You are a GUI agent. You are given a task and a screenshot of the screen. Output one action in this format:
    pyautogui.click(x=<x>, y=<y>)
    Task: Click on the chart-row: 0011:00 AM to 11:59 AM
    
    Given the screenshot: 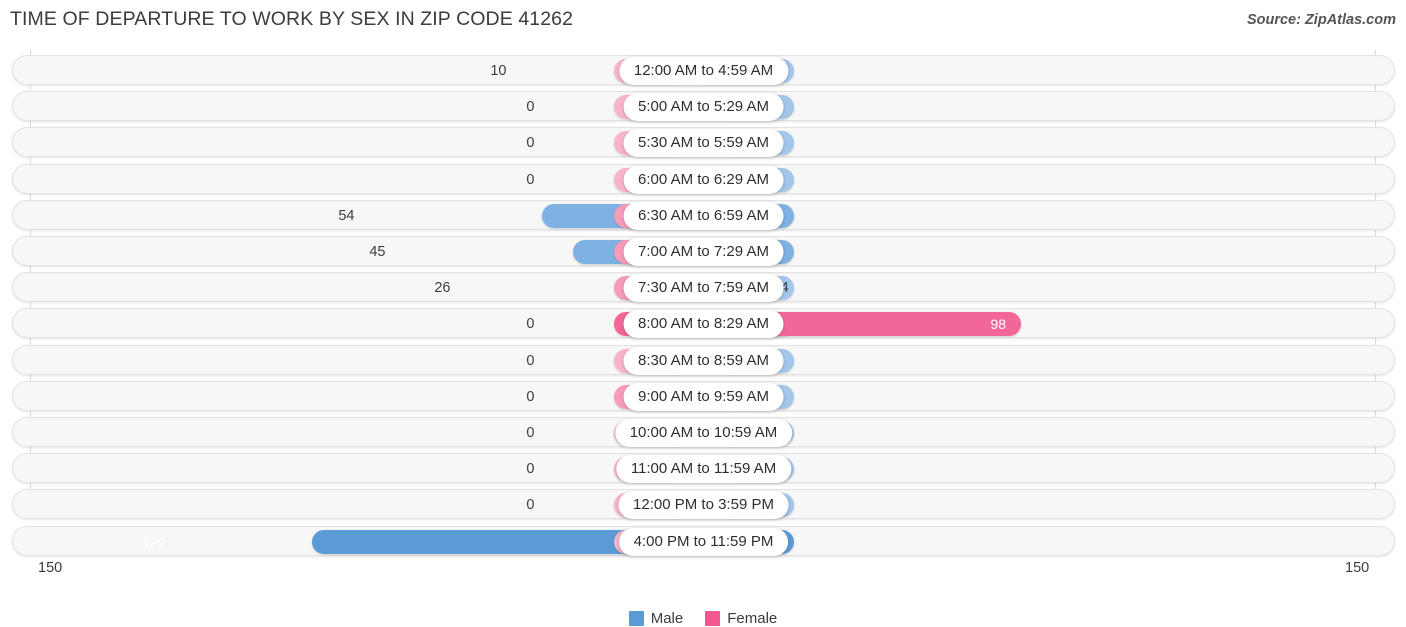 What is the action you would take?
    pyautogui.click(x=703, y=468)
    